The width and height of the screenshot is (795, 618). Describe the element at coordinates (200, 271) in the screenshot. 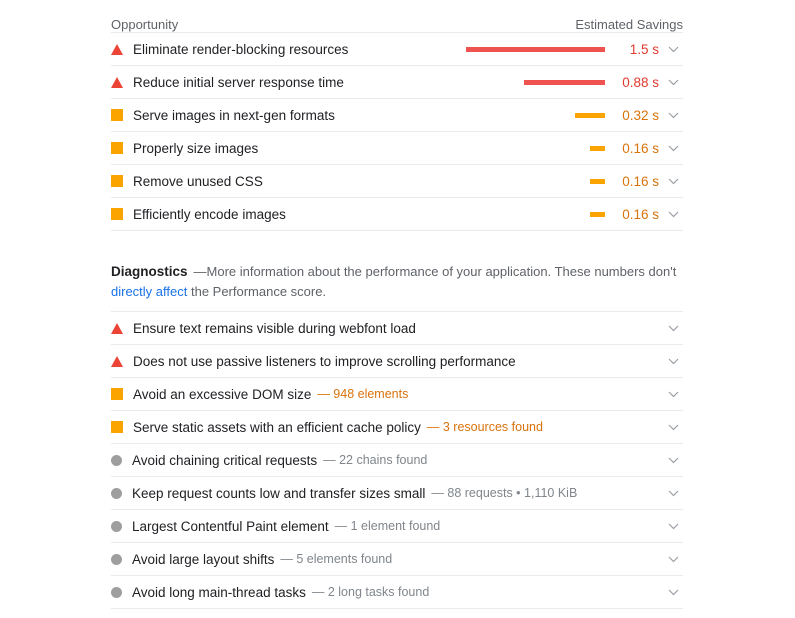

I see `diagnostics-dash: —` at that location.